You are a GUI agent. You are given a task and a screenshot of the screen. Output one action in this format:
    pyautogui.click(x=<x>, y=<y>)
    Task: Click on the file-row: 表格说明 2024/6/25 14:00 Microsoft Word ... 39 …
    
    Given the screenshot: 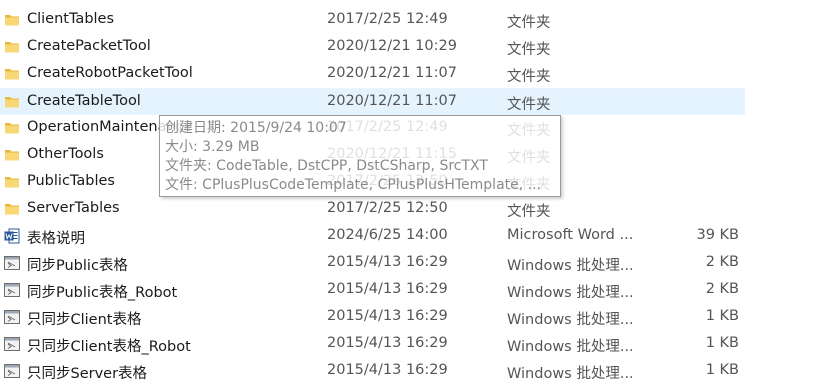 What is the action you would take?
    pyautogui.click(x=372, y=236)
    